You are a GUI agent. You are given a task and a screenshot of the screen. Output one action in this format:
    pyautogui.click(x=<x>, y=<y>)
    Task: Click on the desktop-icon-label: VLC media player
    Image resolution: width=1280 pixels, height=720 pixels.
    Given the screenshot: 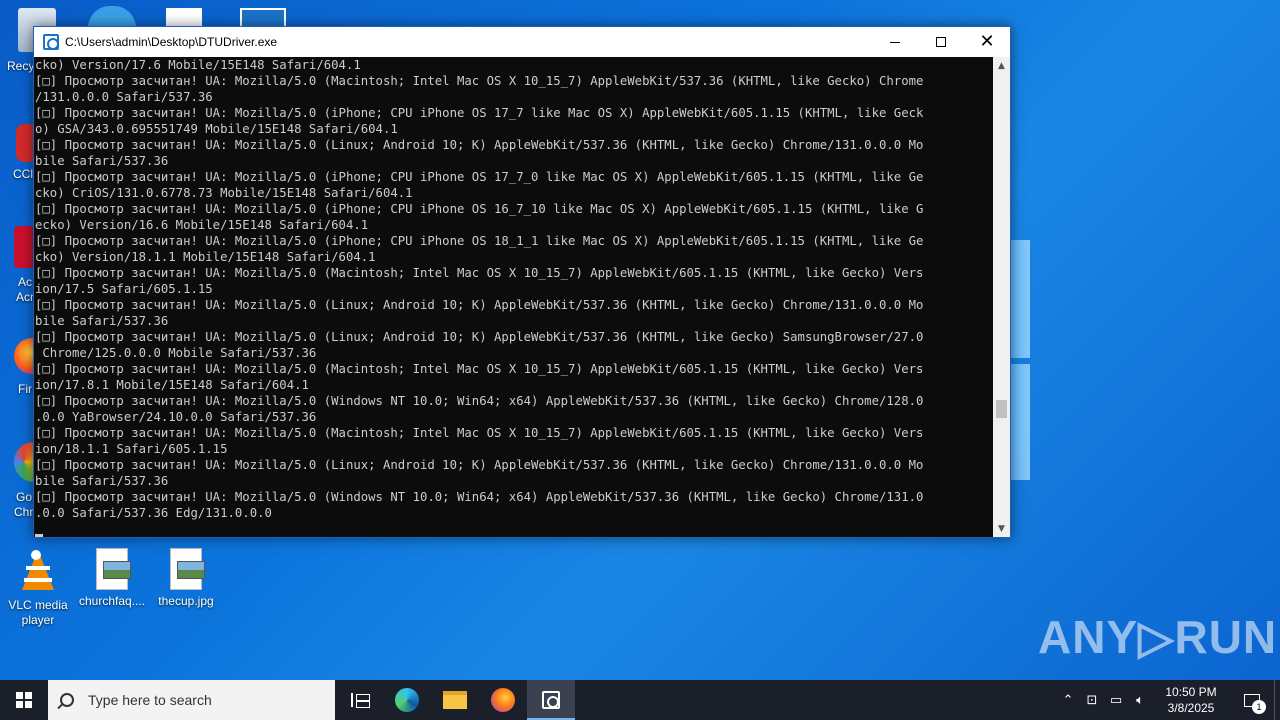 What is the action you would take?
    pyautogui.click(x=38, y=612)
    